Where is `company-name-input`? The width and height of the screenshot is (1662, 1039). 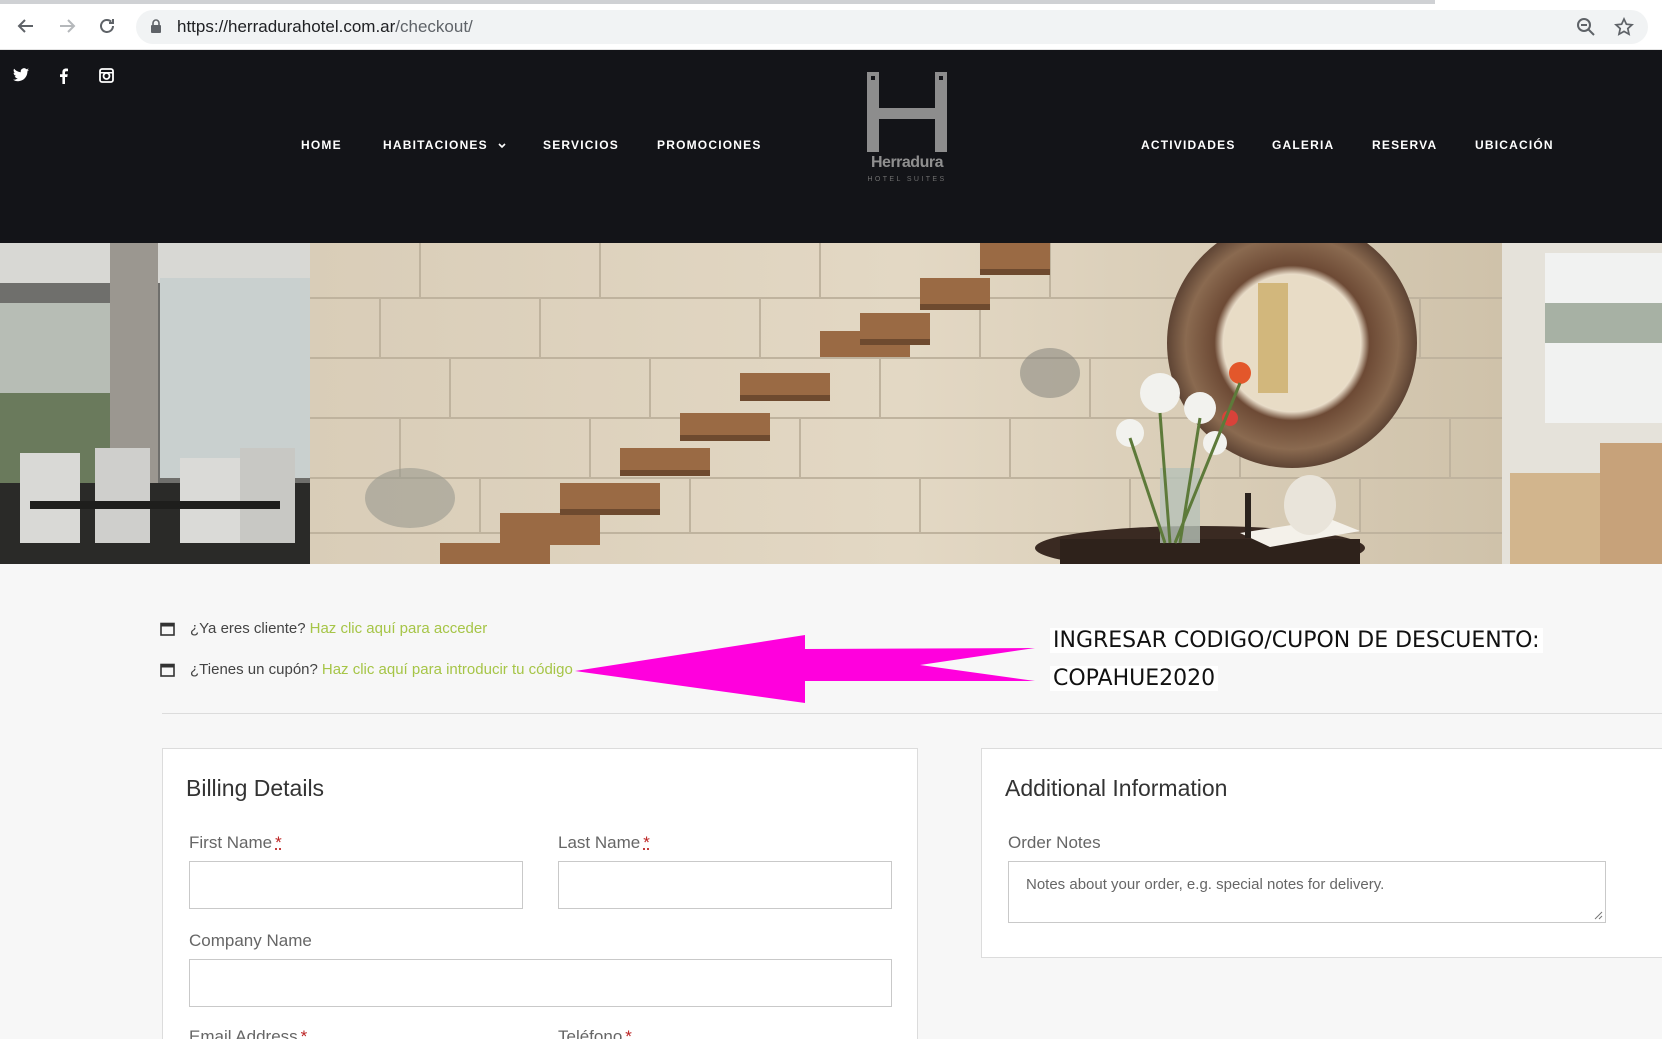 company-name-input is located at coordinates (540, 983).